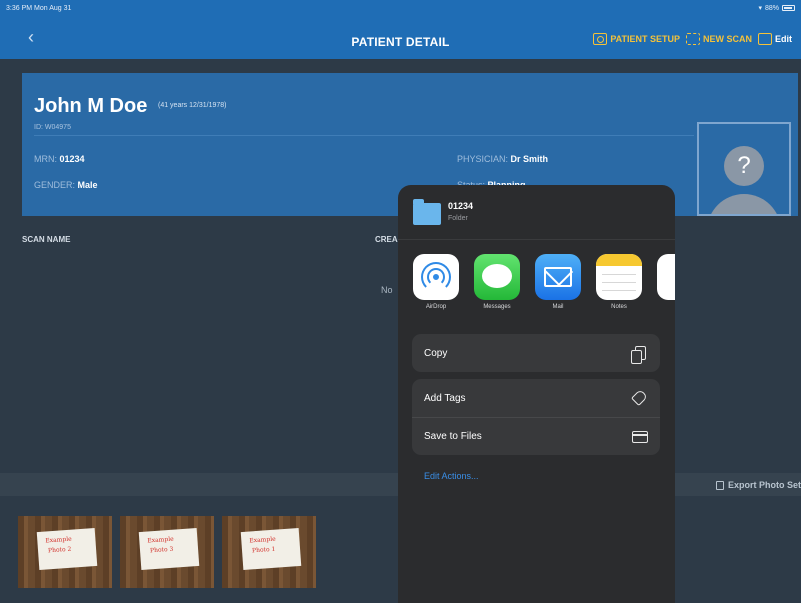 The width and height of the screenshot is (801, 603). I want to click on save-to-files-label: Save to Files, so click(453, 436).